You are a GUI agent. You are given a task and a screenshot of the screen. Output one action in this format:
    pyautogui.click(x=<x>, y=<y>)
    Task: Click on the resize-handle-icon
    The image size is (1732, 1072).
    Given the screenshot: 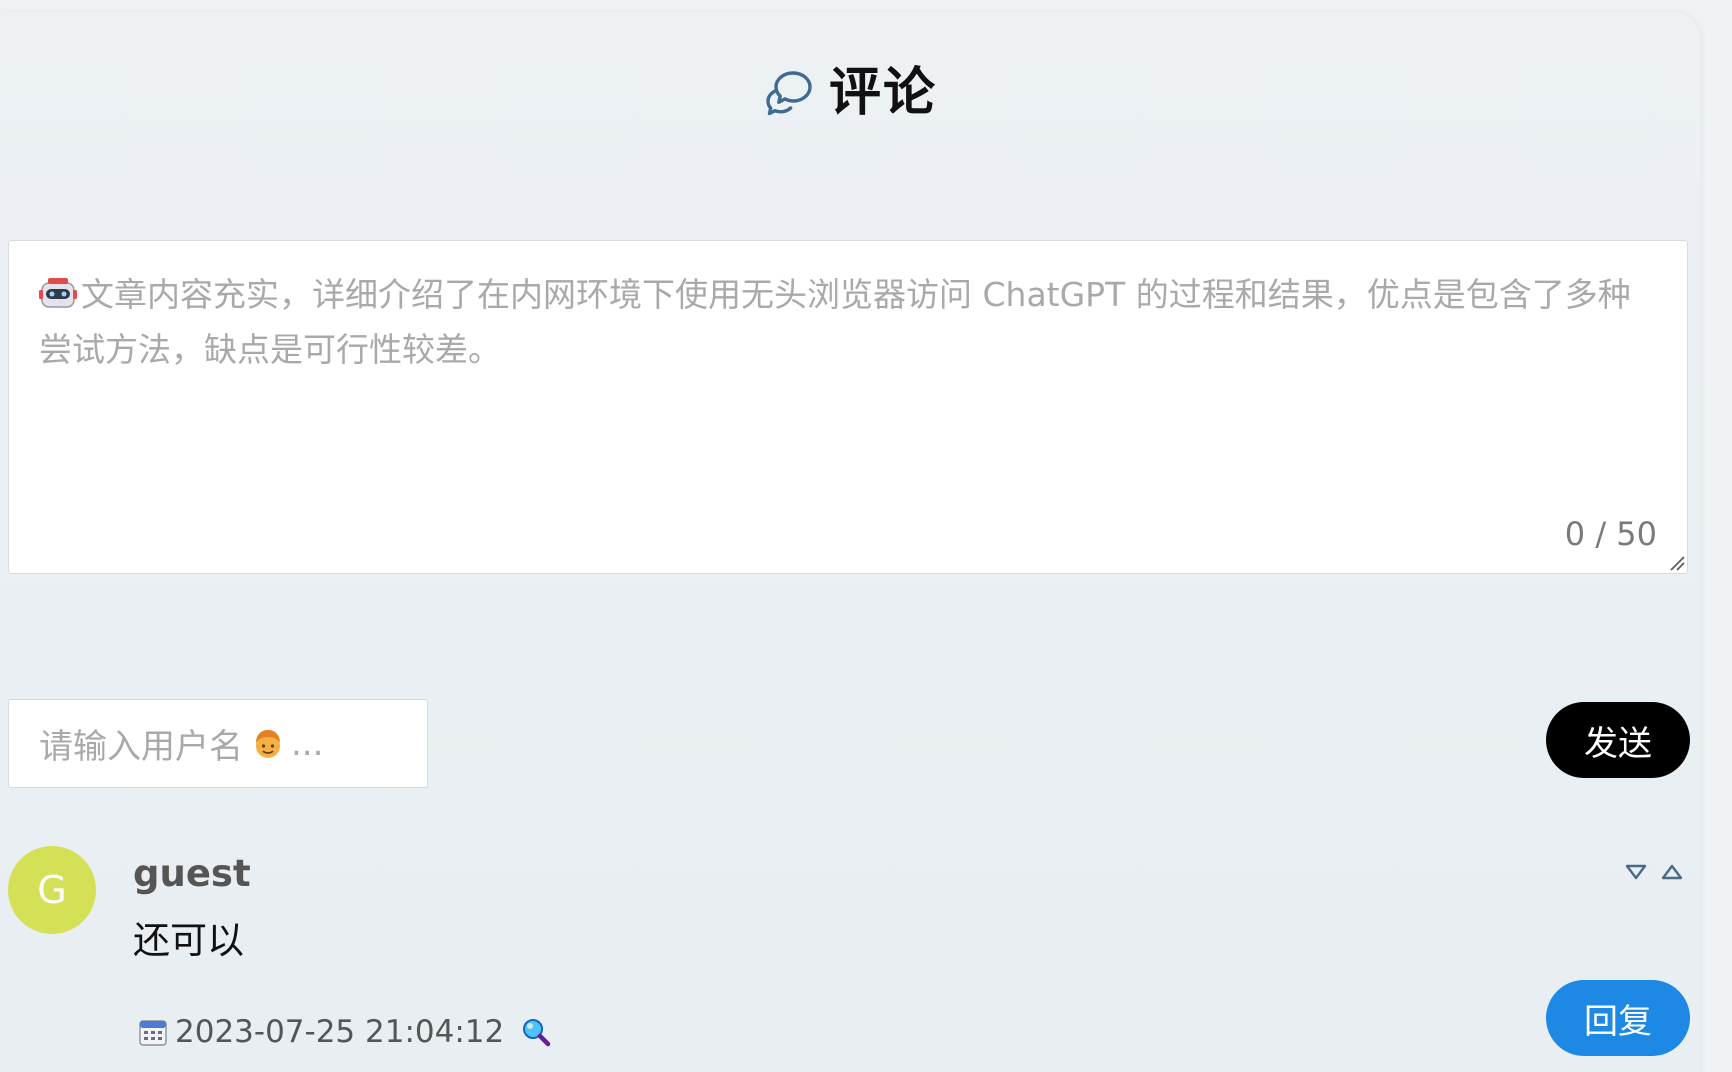 What is the action you would take?
    pyautogui.click(x=1676, y=562)
    